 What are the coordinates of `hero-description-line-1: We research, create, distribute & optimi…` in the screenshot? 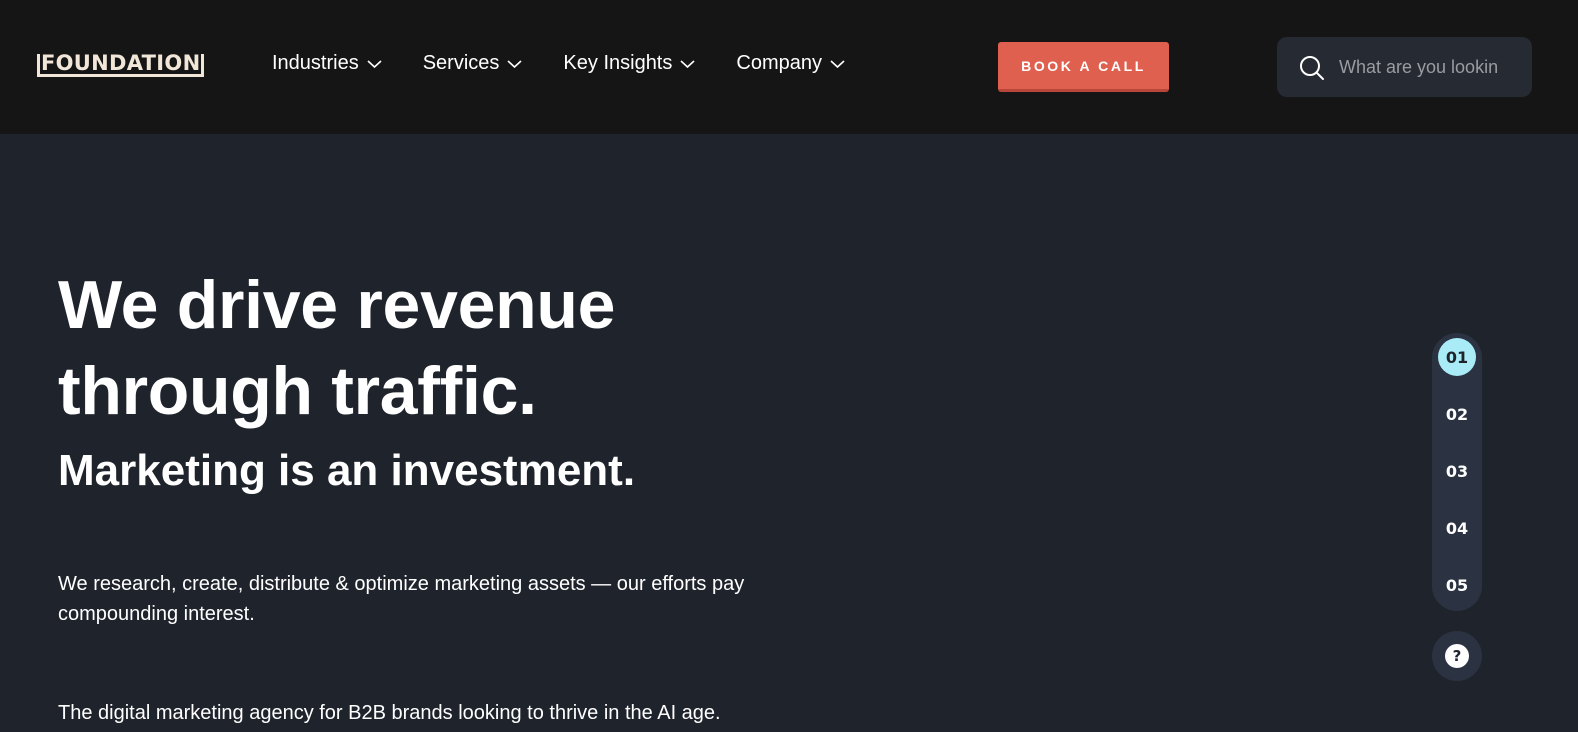 It's located at (401, 584).